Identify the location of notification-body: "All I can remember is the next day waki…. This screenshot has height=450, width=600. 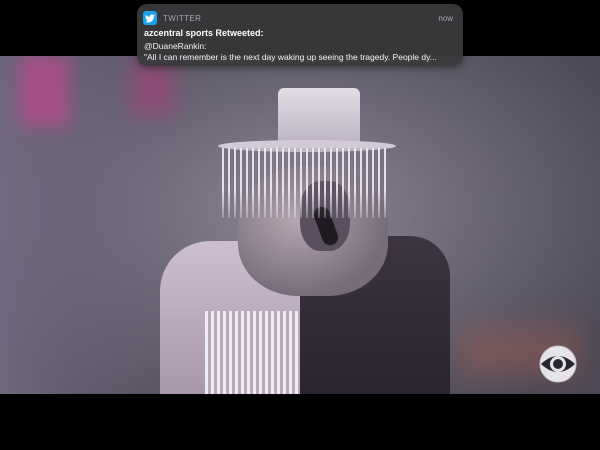
(290, 57).